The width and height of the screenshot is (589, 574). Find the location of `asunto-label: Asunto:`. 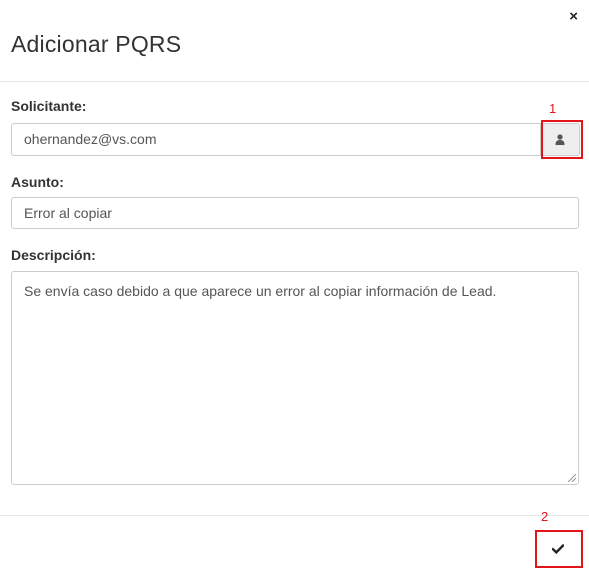

asunto-label: Asunto: is located at coordinates (37, 182).